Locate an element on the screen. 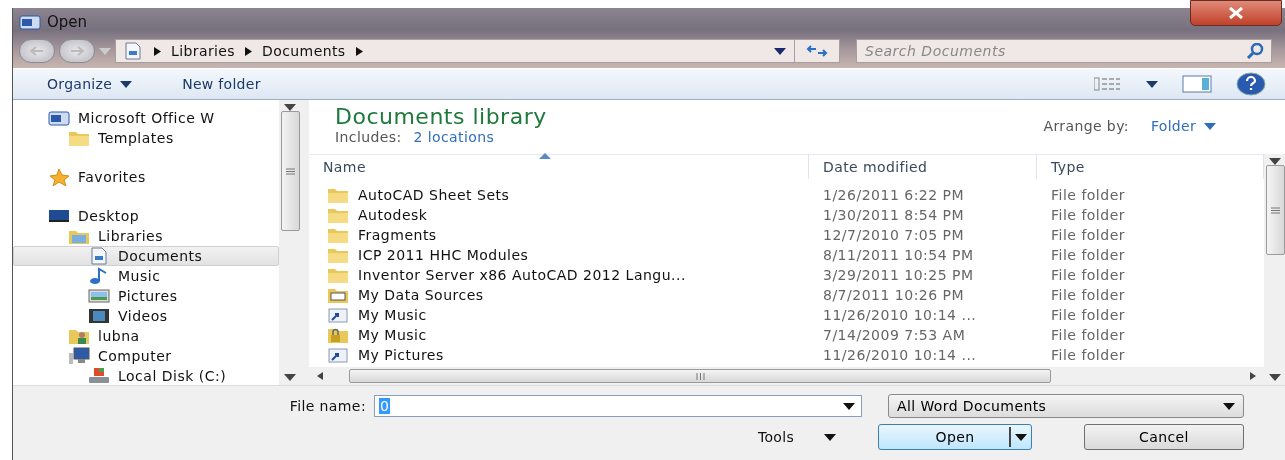 The width and height of the screenshot is (1285, 460). forward-arrow-icon is located at coordinates (77, 51).